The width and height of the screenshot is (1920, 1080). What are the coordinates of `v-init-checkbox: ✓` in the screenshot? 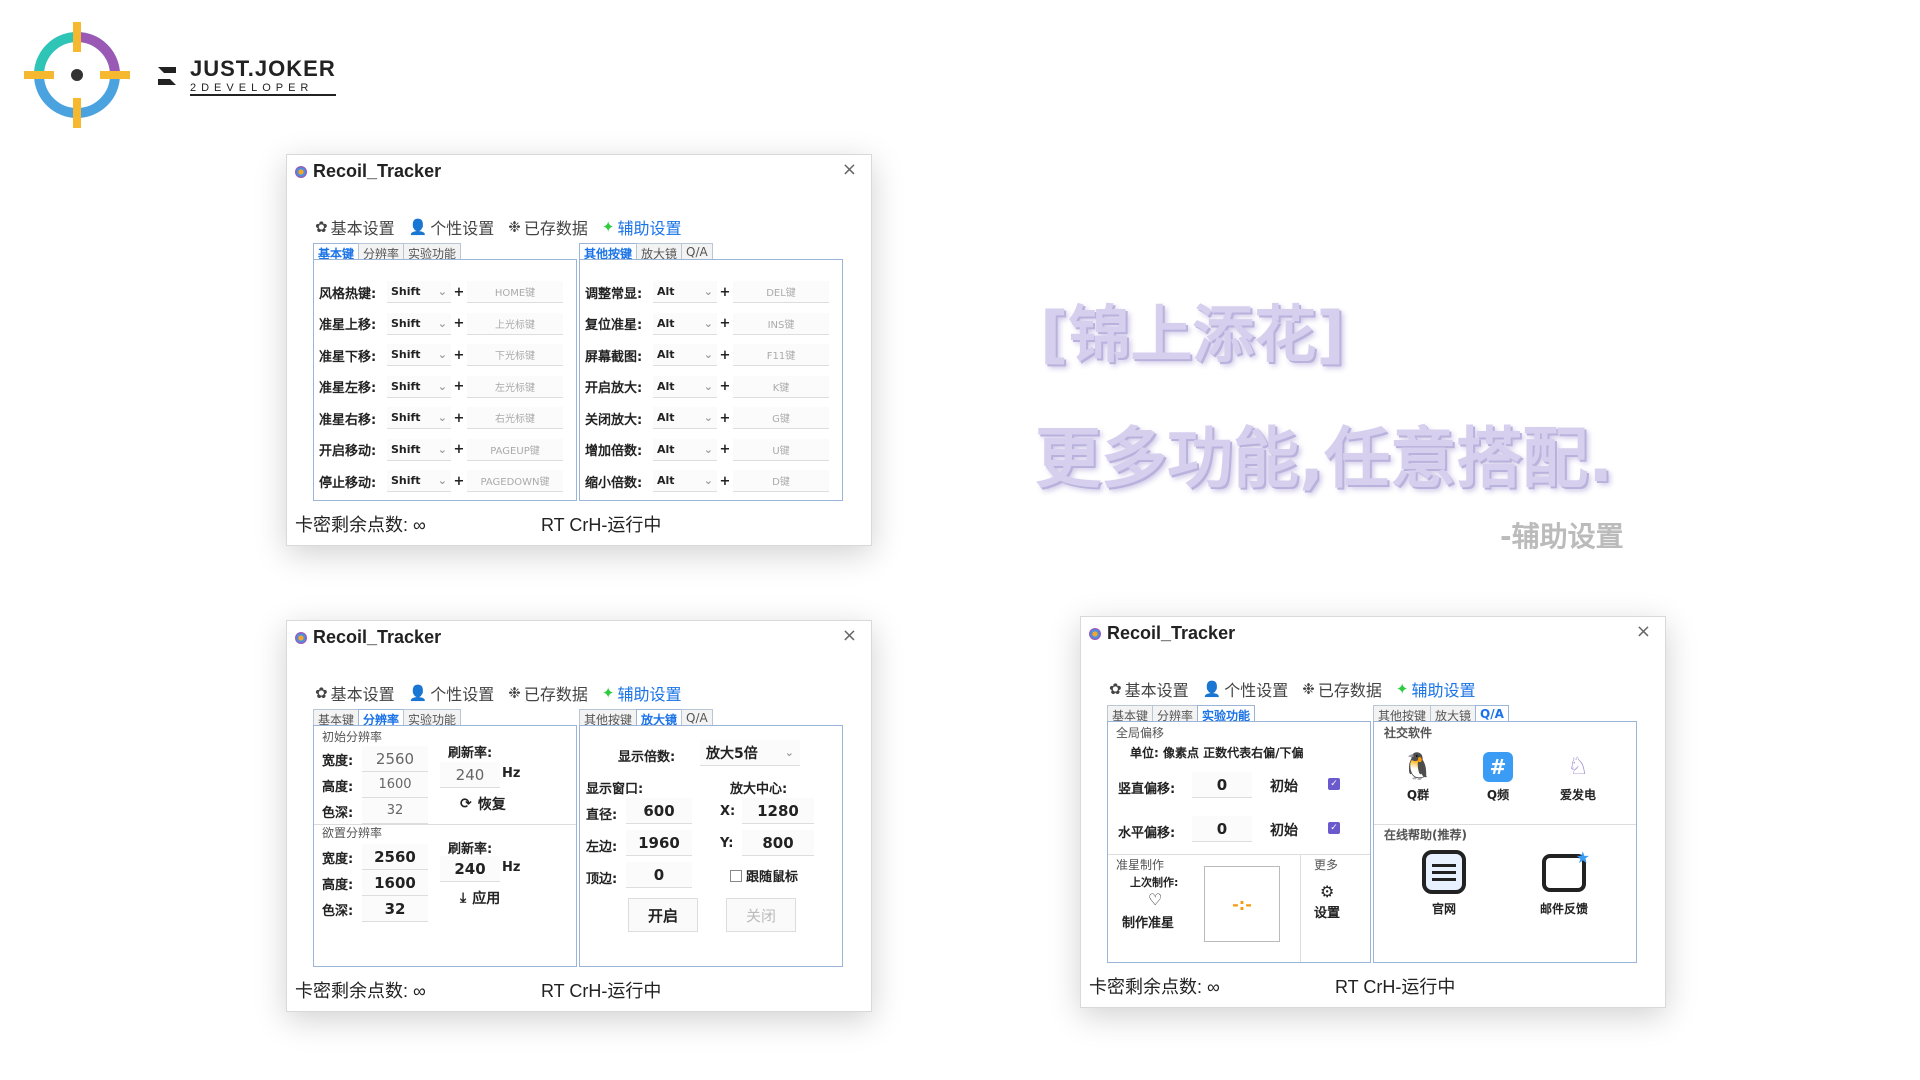 It's located at (1334, 784).